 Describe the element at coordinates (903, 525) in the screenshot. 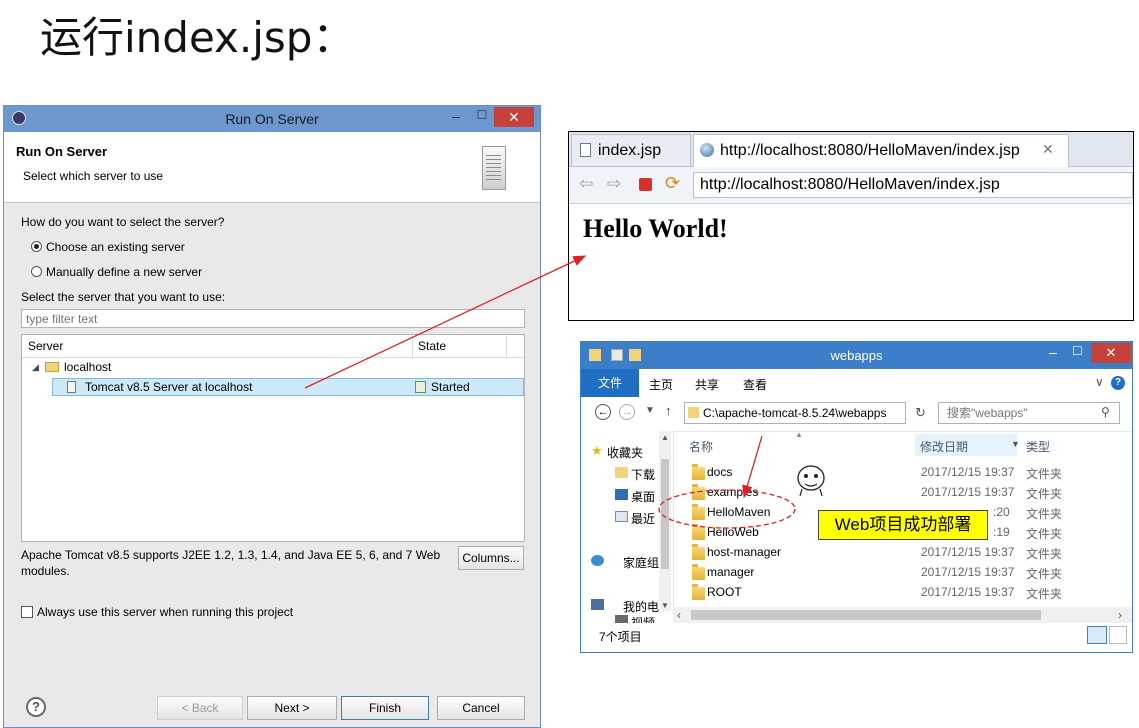

I see `deploy-success-callout: Web项目成功部署` at that location.